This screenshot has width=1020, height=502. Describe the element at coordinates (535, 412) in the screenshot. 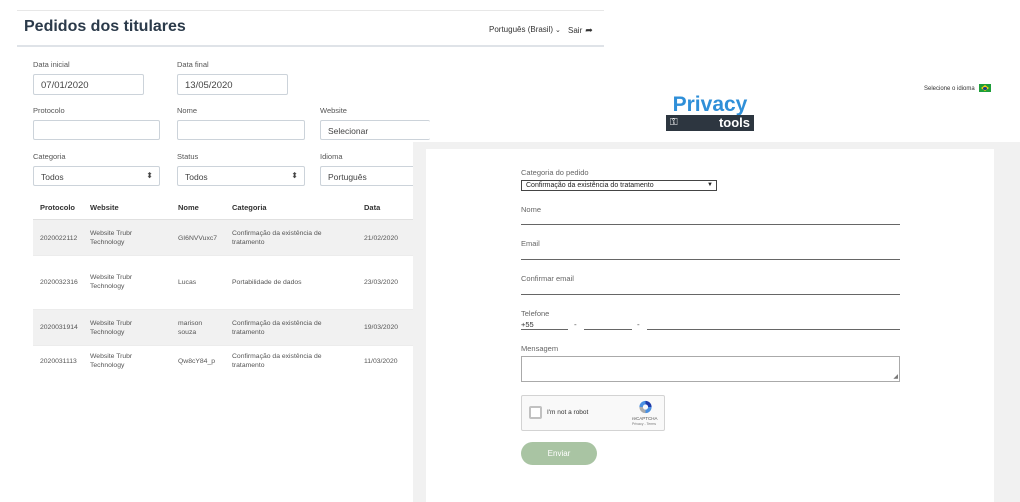

I see `recaptcha-checkbox` at that location.